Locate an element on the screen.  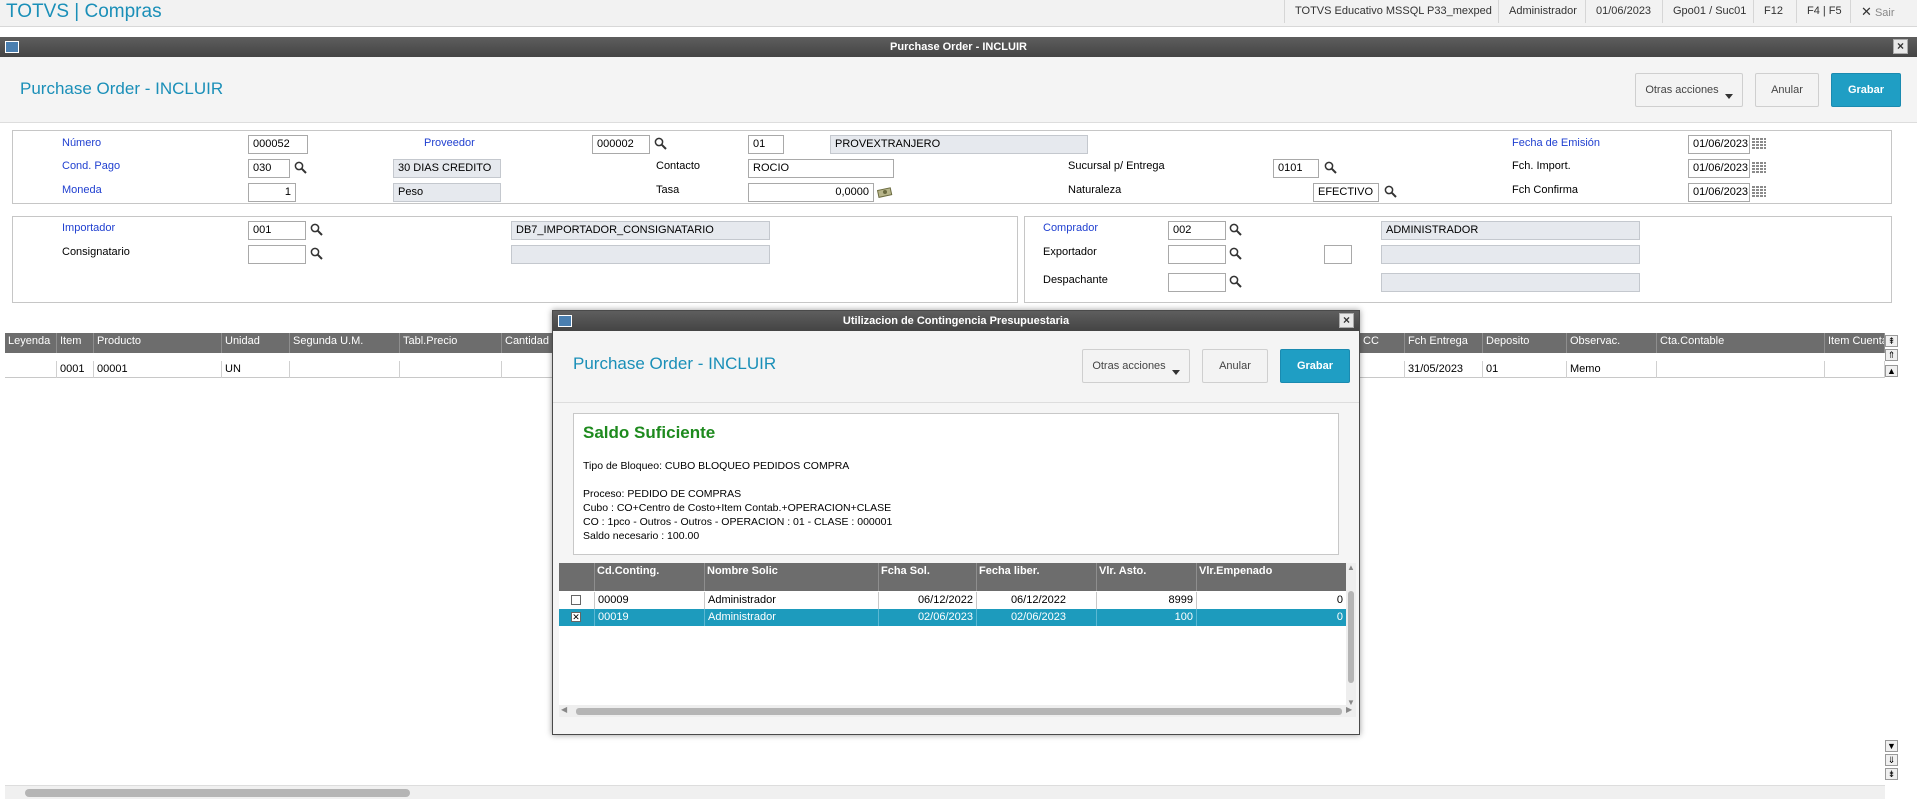
comprador-field: 002 is located at coordinates (1197, 230).